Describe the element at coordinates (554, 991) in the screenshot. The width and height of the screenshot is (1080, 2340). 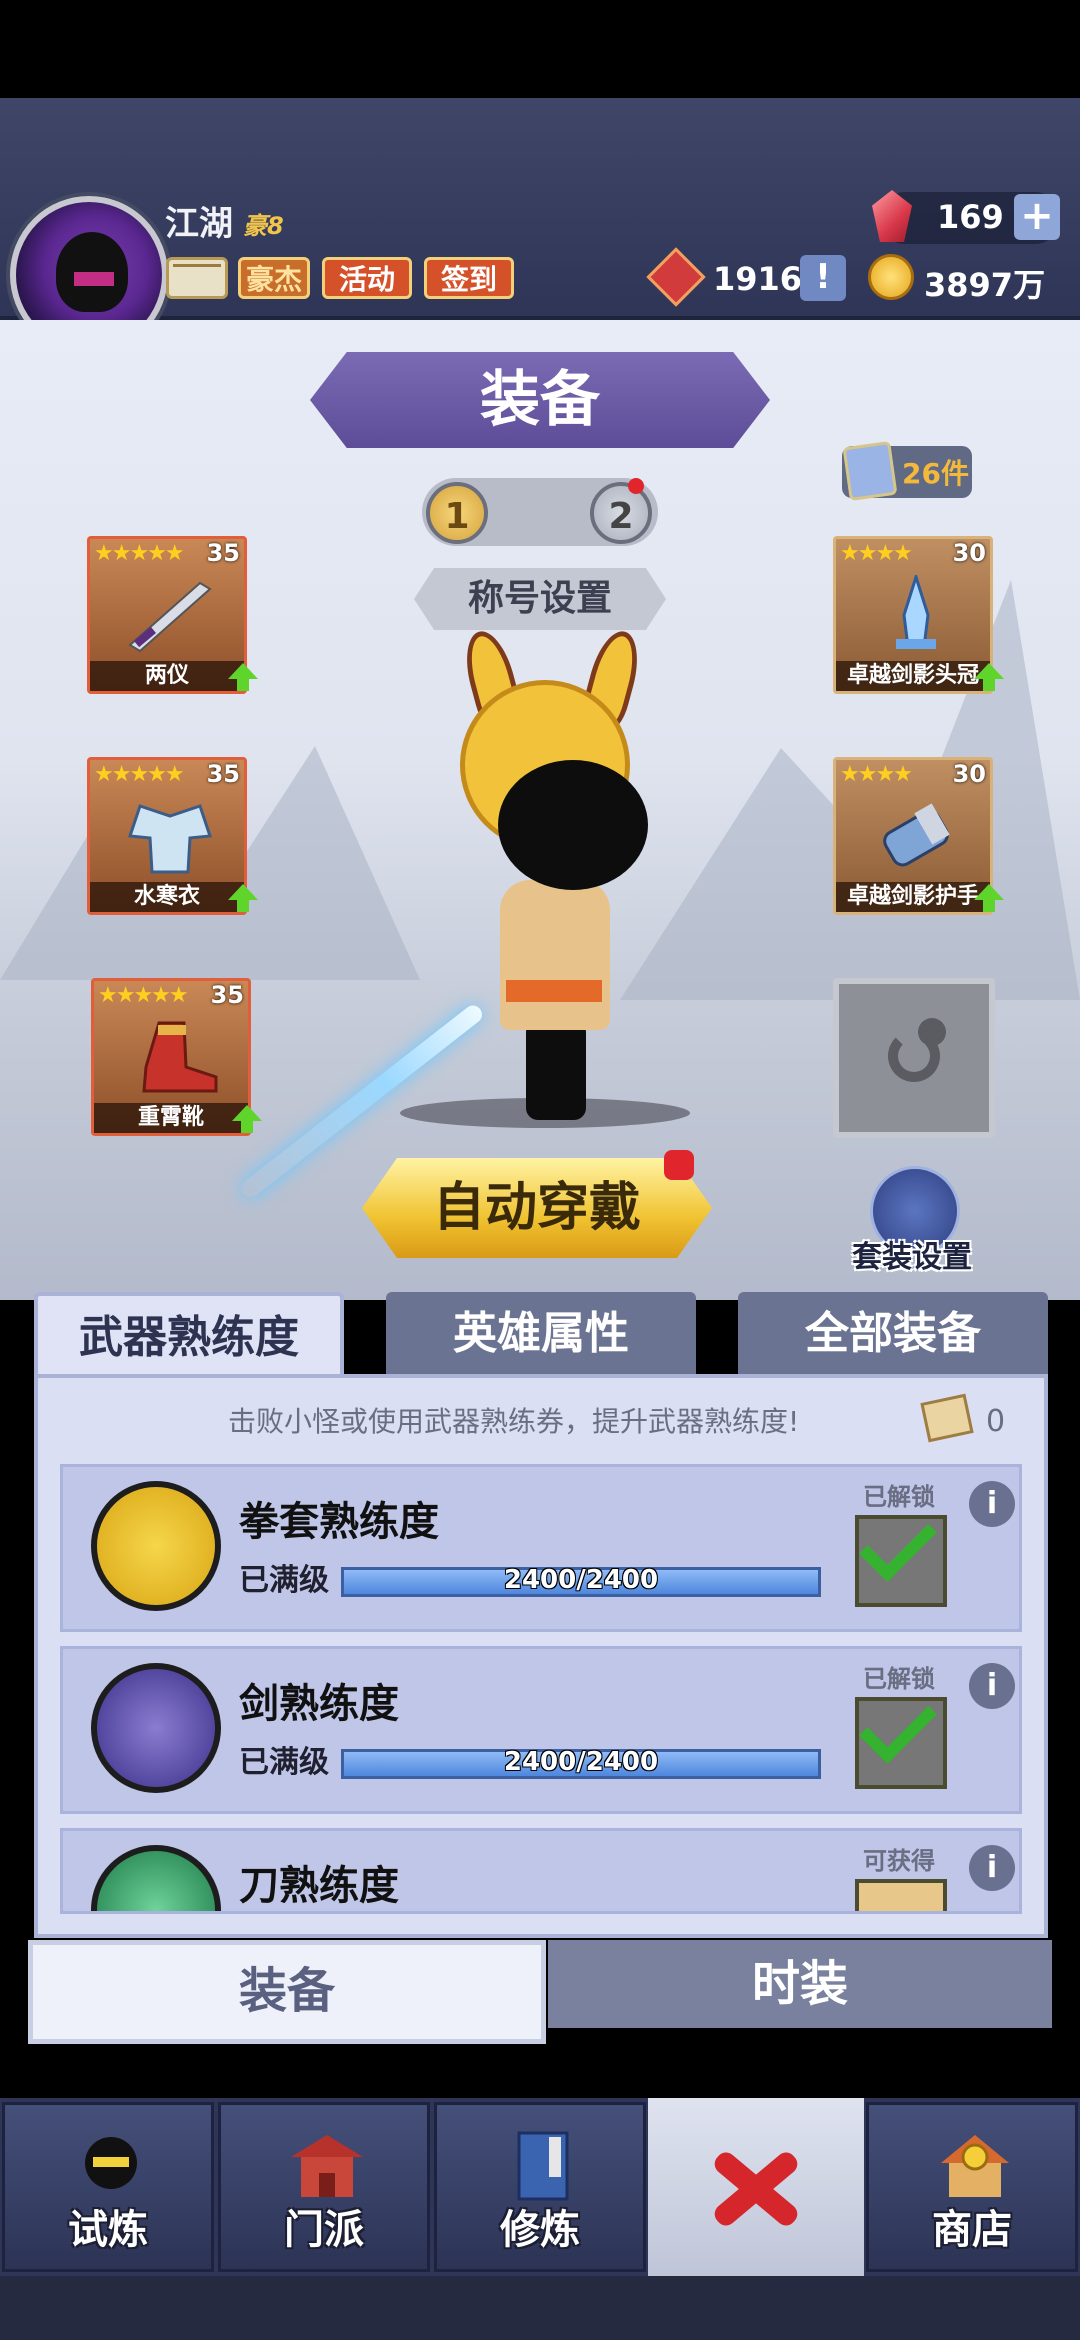
I see `hero-belt` at that location.